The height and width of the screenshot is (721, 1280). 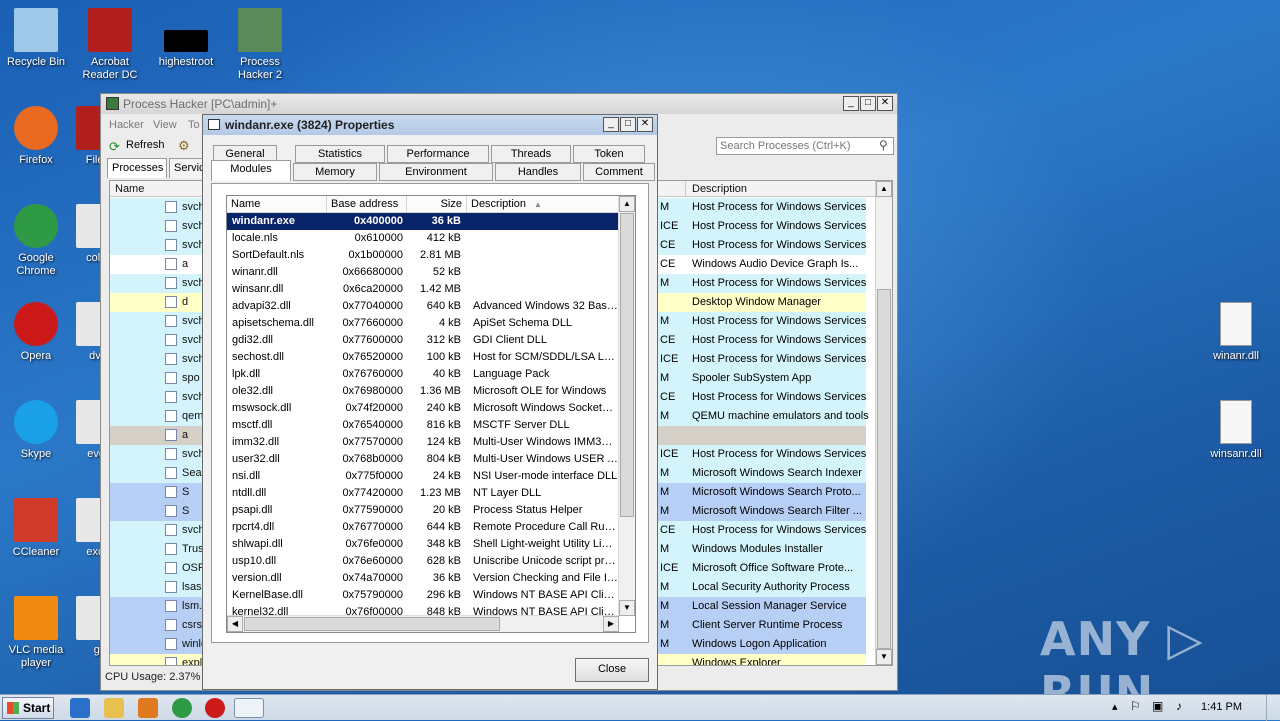 What do you see at coordinates (423, 374) in the screenshot?
I see `module-row: lpk.dll 0x76760000 40 kB Language Pack` at bounding box center [423, 374].